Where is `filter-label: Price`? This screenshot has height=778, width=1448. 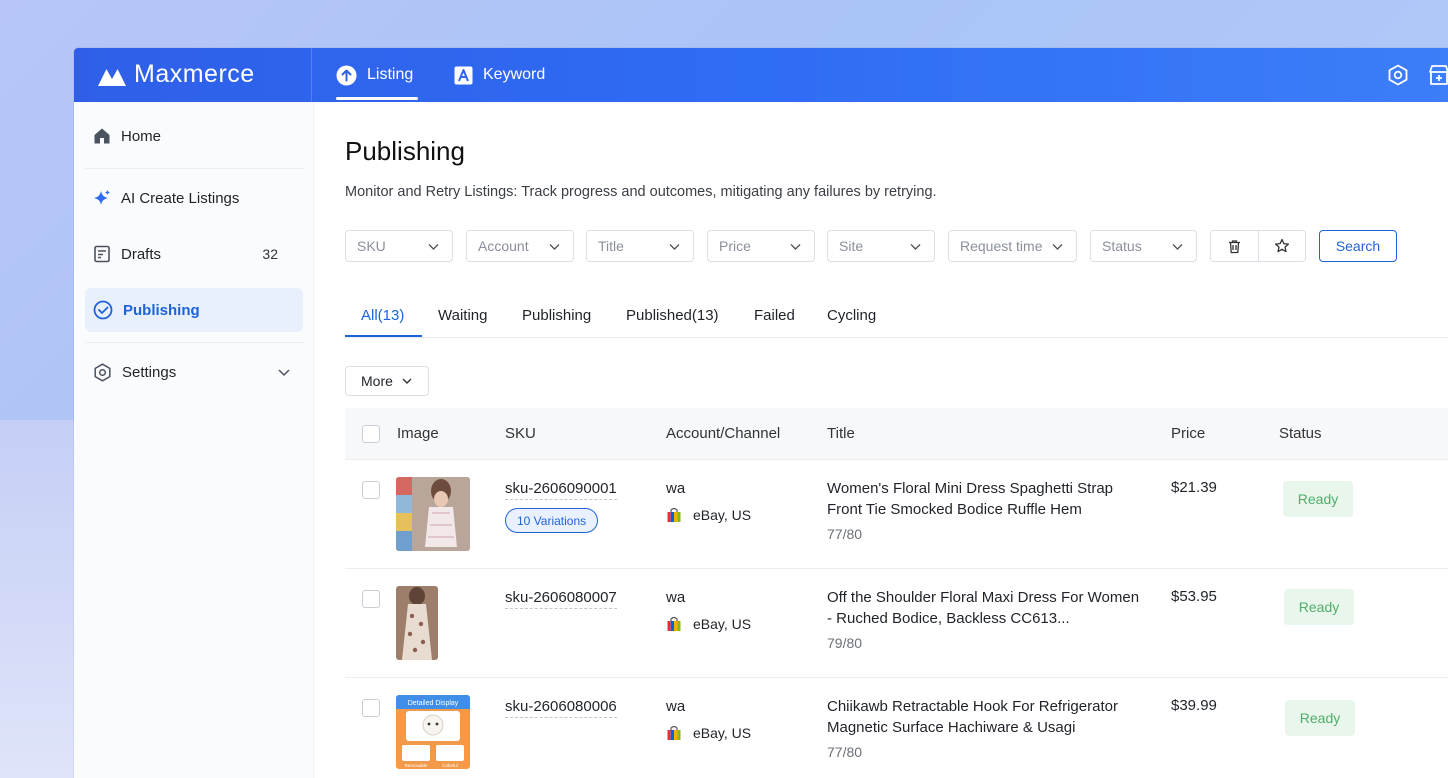 filter-label: Price is located at coordinates (735, 246).